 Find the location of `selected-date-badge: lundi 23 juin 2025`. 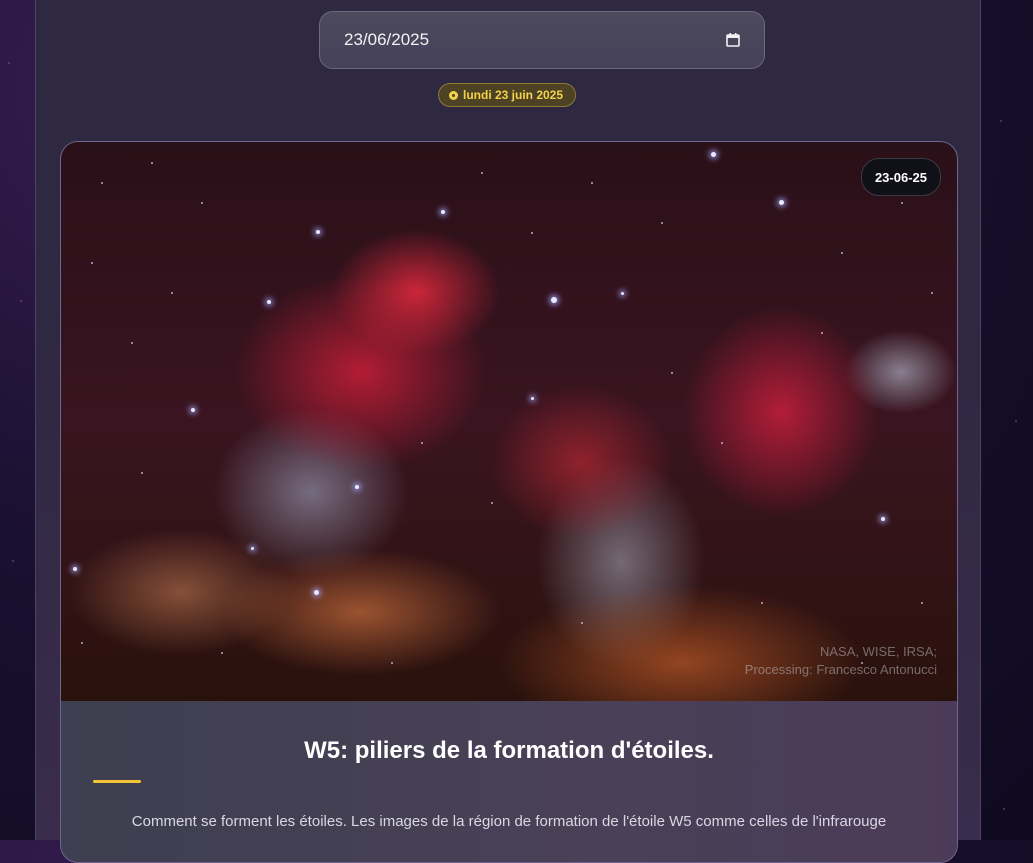

selected-date-badge: lundi 23 juin 2025 is located at coordinates (507, 95).